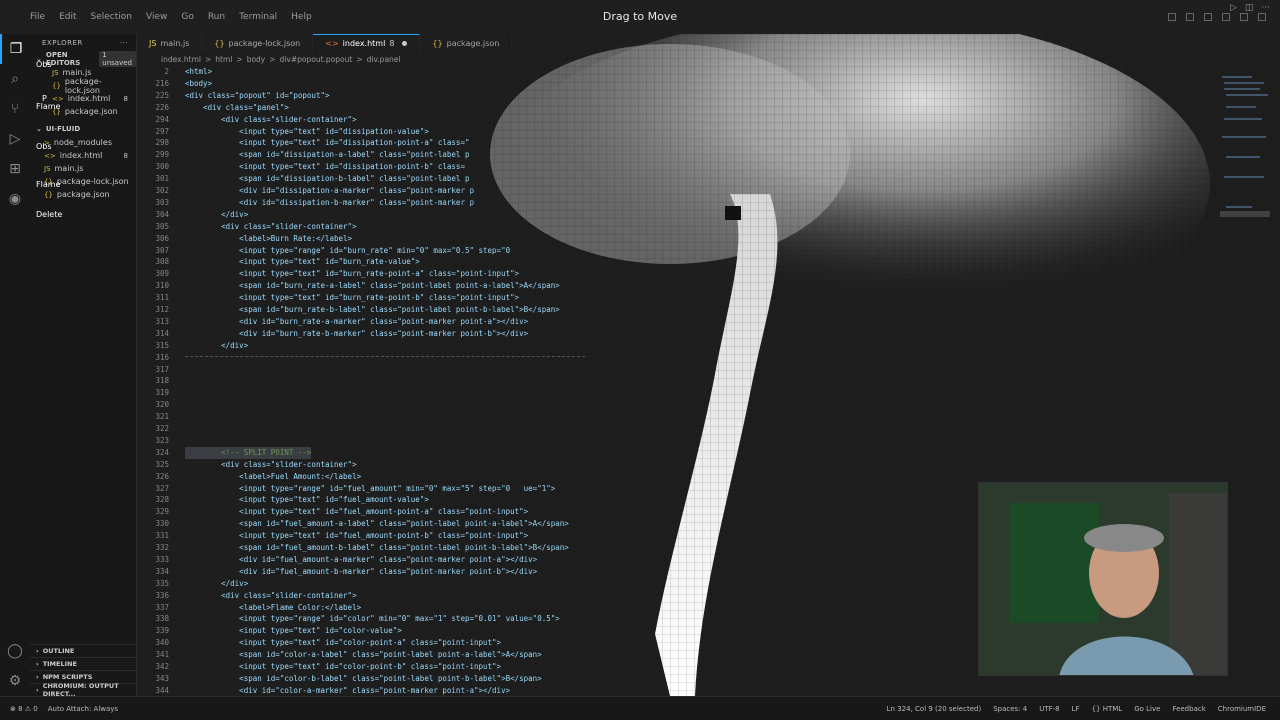 This screenshot has width=1280, height=720. What do you see at coordinates (83, 168) in the screenshot?
I see `file-item: JS main.js` at bounding box center [83, 168].